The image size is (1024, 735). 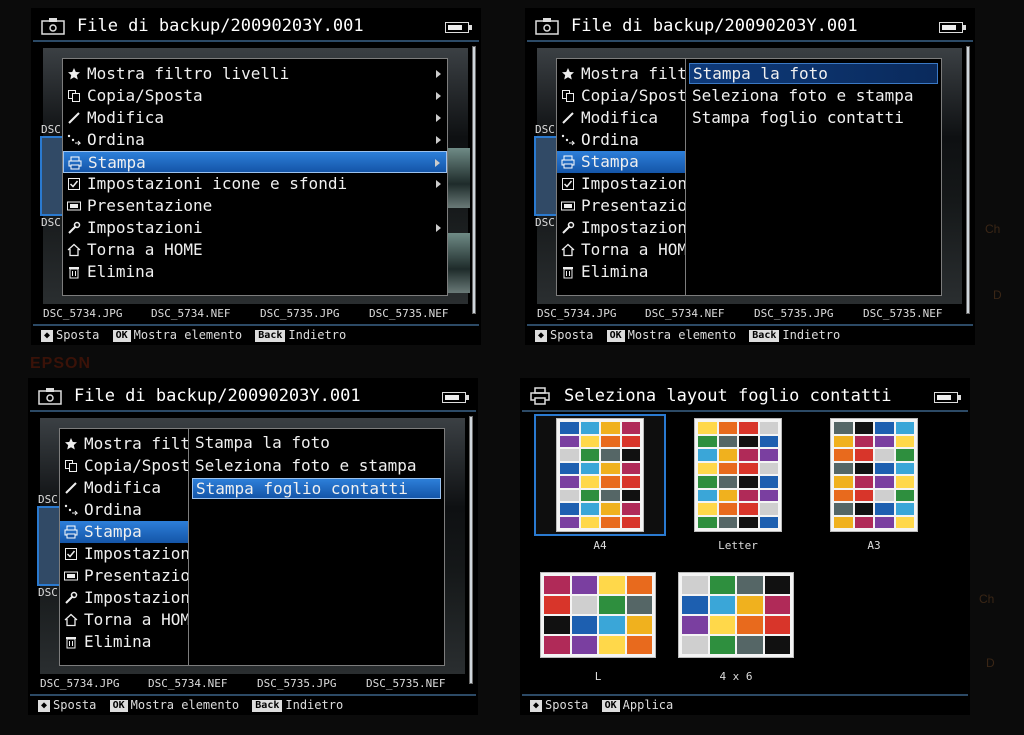 What do you see at coordinates (255, 74) in the screenshot?
I see `menu-item-filter: Mostra filtro livelli` at bounding box center [255, 74].